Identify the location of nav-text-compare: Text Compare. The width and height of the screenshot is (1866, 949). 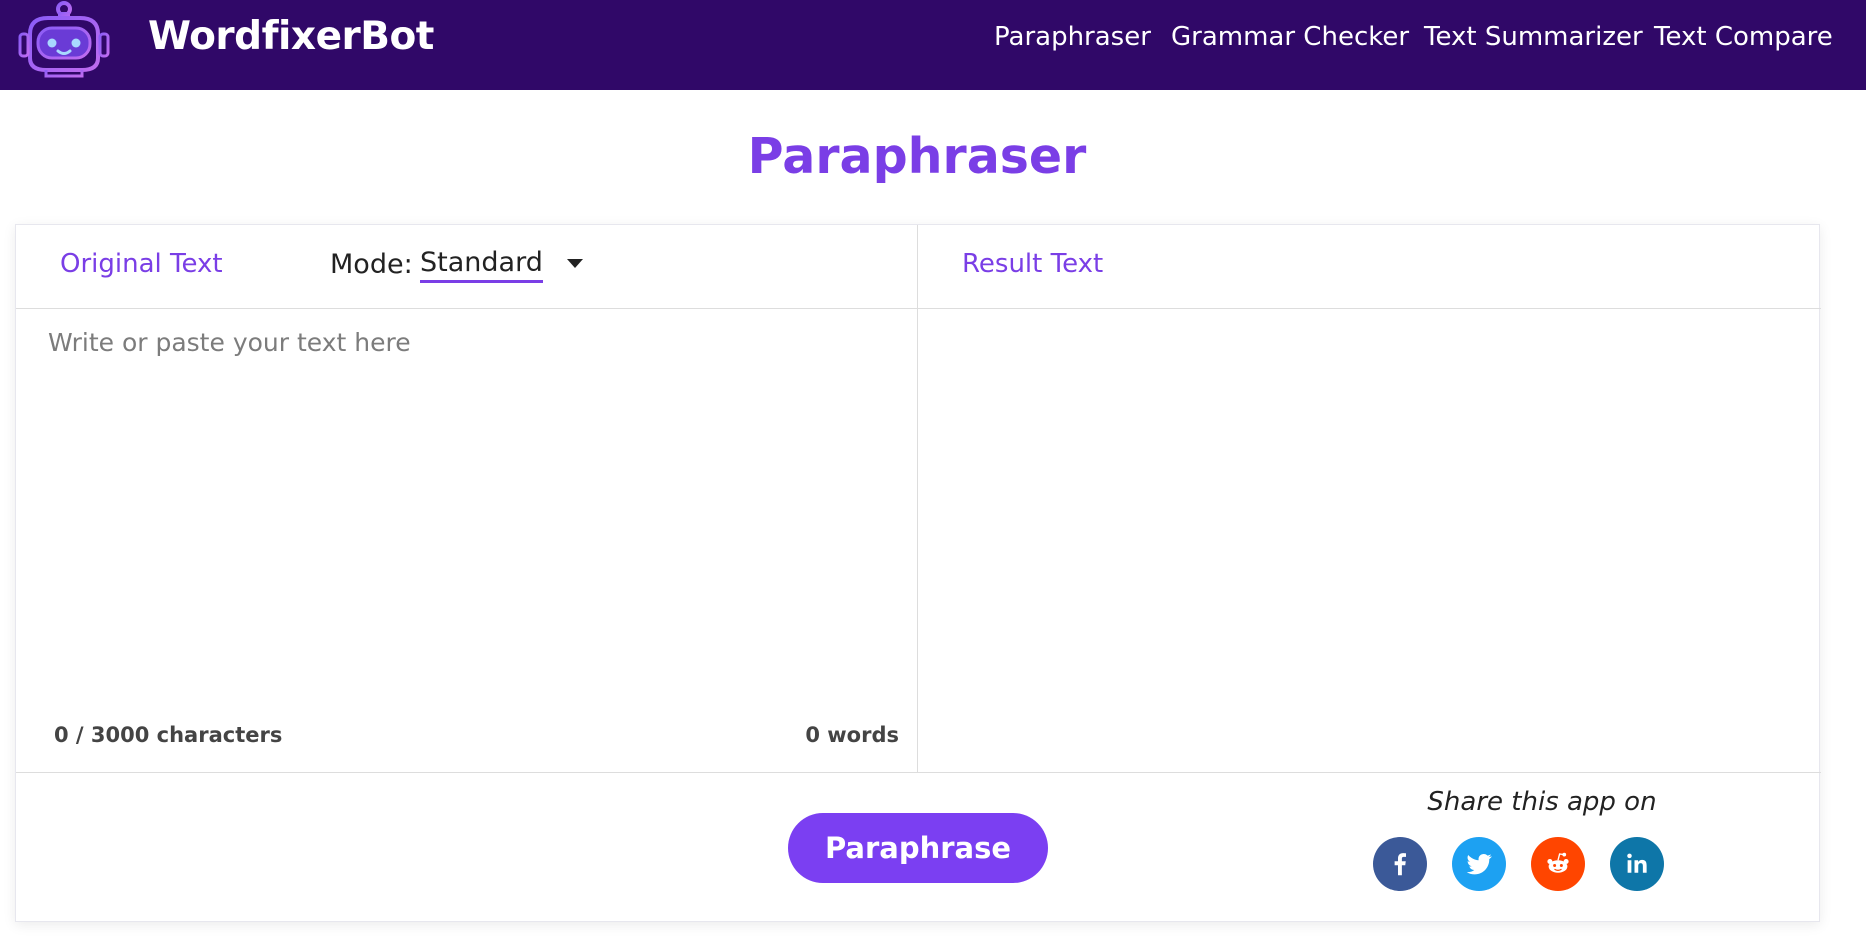
(1743, 37).